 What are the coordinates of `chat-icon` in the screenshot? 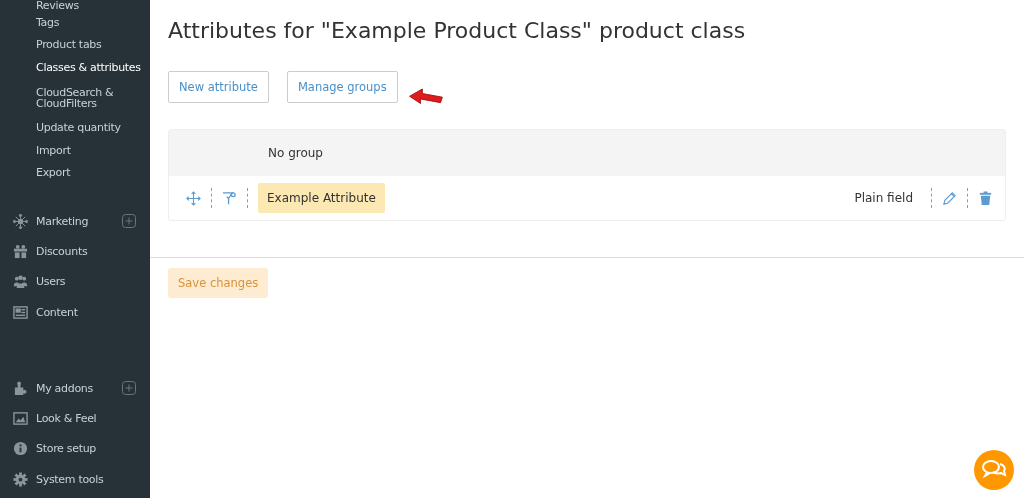 It's located at (994, 470).